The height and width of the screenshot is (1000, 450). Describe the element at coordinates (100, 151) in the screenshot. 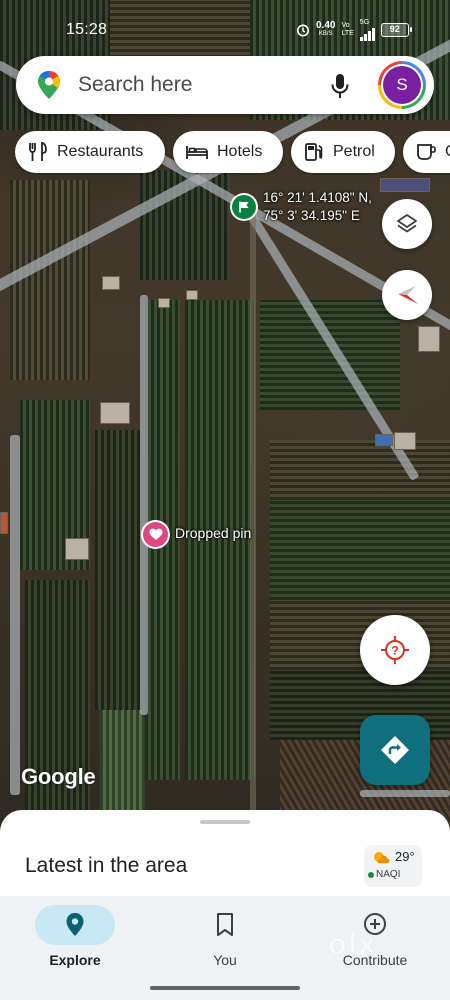

I see `chip-label: Restaurants` at that location.